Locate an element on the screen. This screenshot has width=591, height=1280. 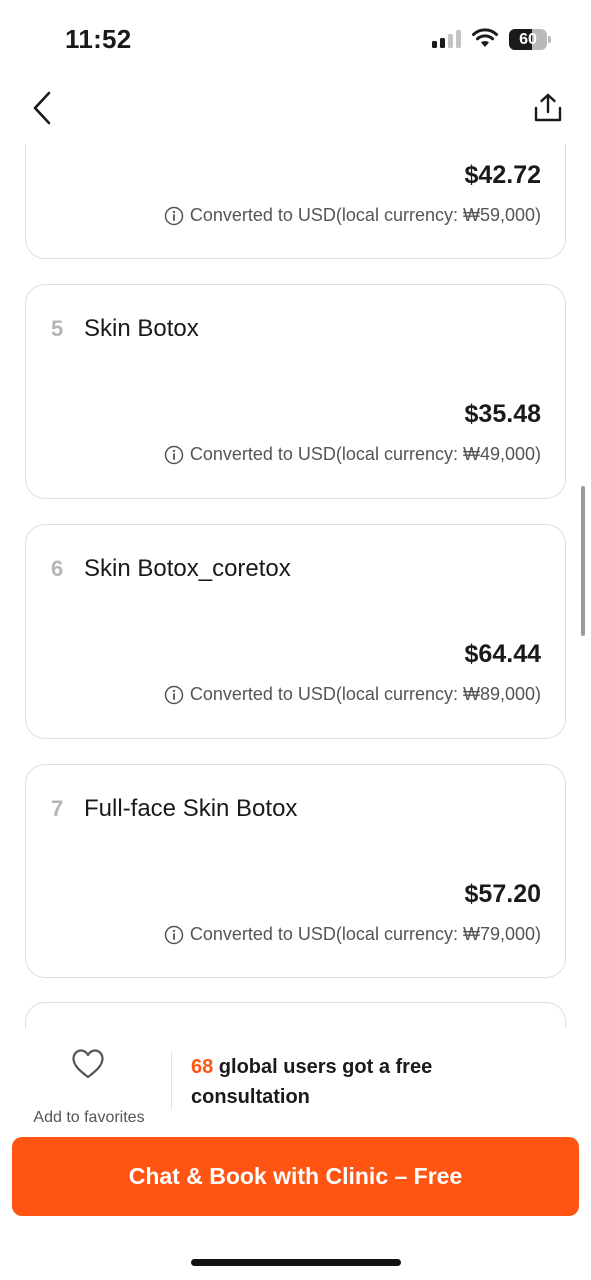
back-button is located at coordinates (42, 108).